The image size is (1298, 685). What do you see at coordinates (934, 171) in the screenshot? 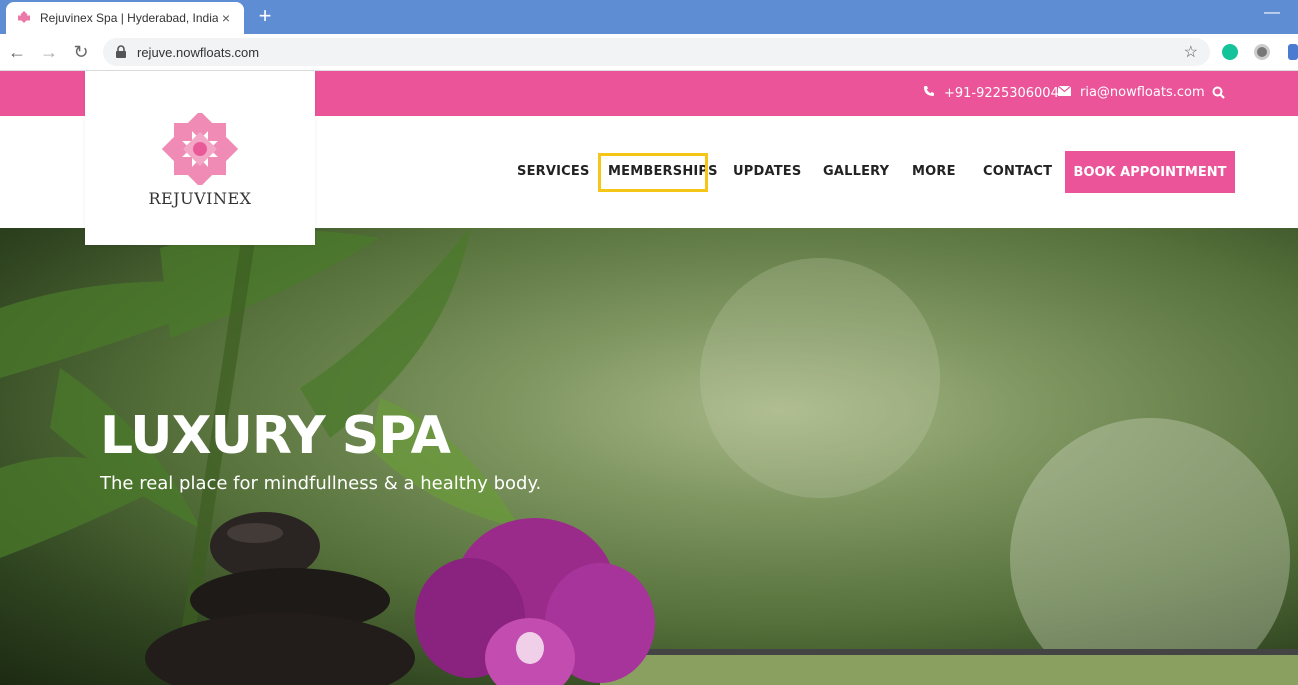
I see `nav-more: MORE` at bounding box center [934, 171].